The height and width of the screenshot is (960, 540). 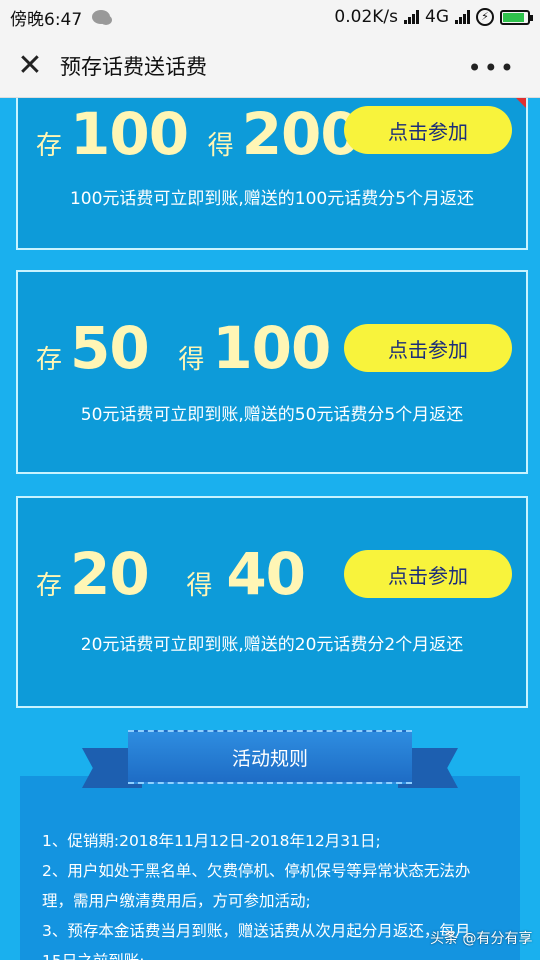 What do you see at coordinates (270, 17) in the screenshot?
I see `status-bar: 傍晚6:47 0.02K/s 4G ⚡` at bounding box center [270, 17].